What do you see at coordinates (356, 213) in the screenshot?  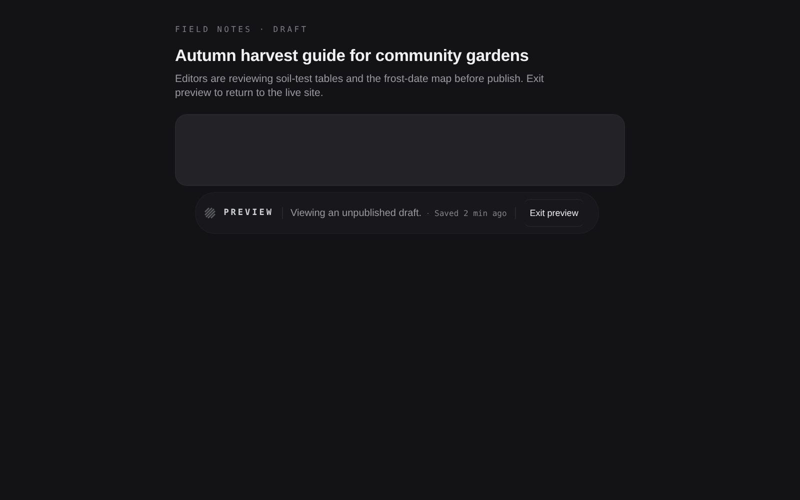 I see `status-message: Viewing an unpublished draft.` at bounding box center [356, 213].